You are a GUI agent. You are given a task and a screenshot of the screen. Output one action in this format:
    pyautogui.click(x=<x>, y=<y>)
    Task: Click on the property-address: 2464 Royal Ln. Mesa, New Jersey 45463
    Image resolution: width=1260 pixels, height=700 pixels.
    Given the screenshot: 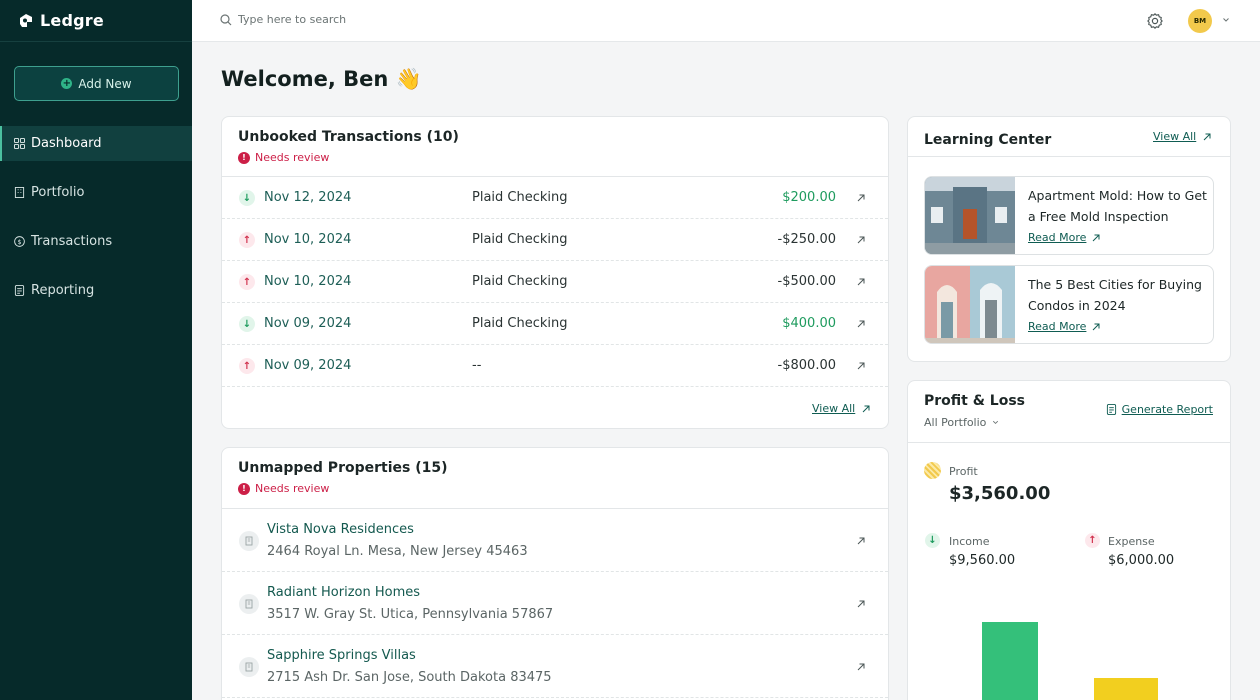 What is the action you would take?
    pyautogui.click(x=397, y=551)
    